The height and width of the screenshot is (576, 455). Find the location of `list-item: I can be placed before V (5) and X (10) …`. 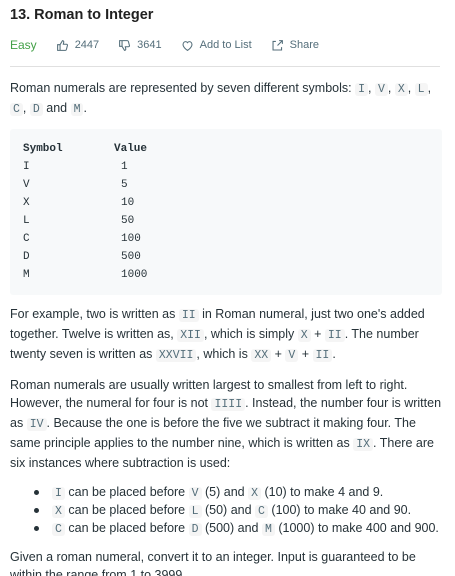

list-item: I can be placed before V (5) and X (10) … is located at coordinates (237, 492).